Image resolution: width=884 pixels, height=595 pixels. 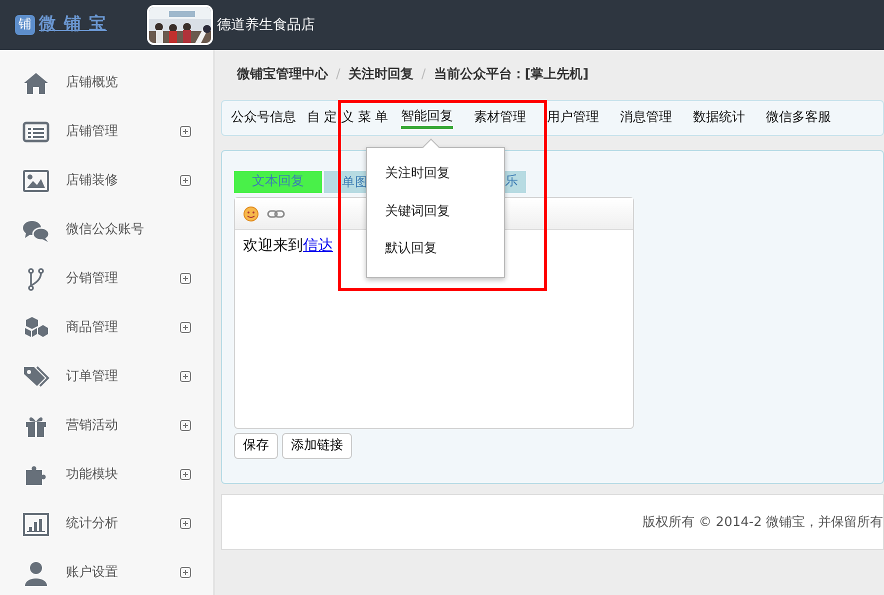 I want to click on logo-icon: 铺, so click(x=25, y=25).